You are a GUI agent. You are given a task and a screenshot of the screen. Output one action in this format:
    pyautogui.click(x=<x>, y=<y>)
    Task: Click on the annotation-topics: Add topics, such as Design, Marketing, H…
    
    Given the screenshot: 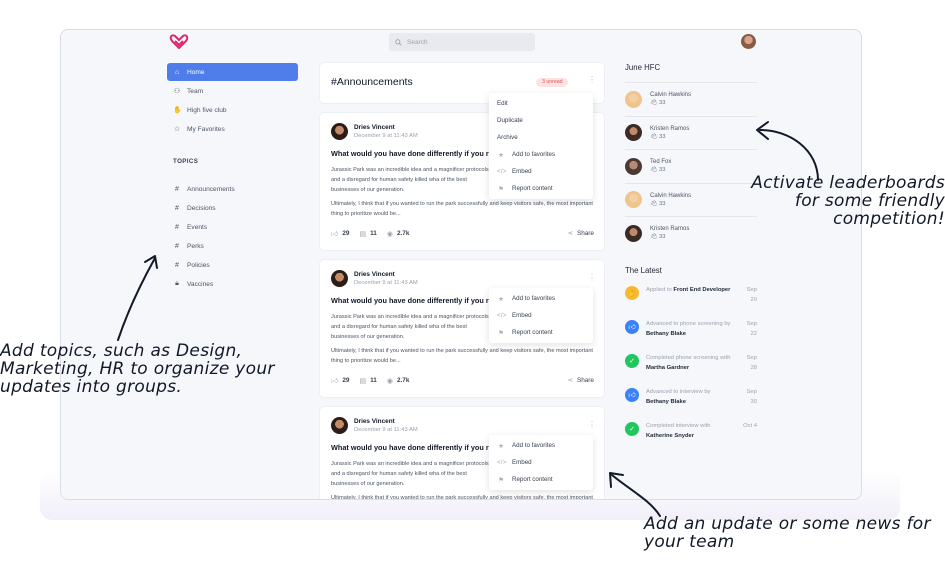 What is the action you would take?
    pyautogui.click(x=137, y=369)
    